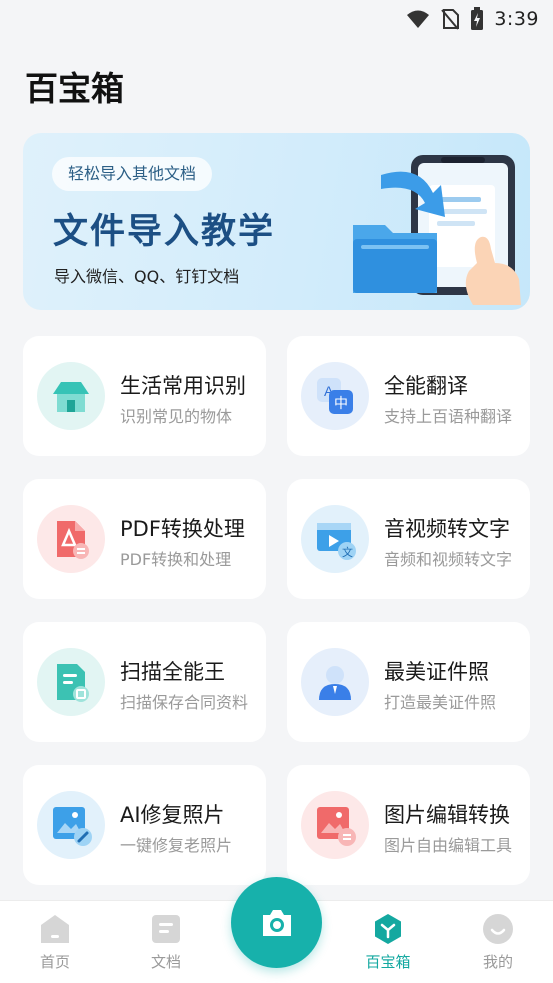 This screenshot has height=983, width=553. I want to click on camera-button, so click(276, 922).